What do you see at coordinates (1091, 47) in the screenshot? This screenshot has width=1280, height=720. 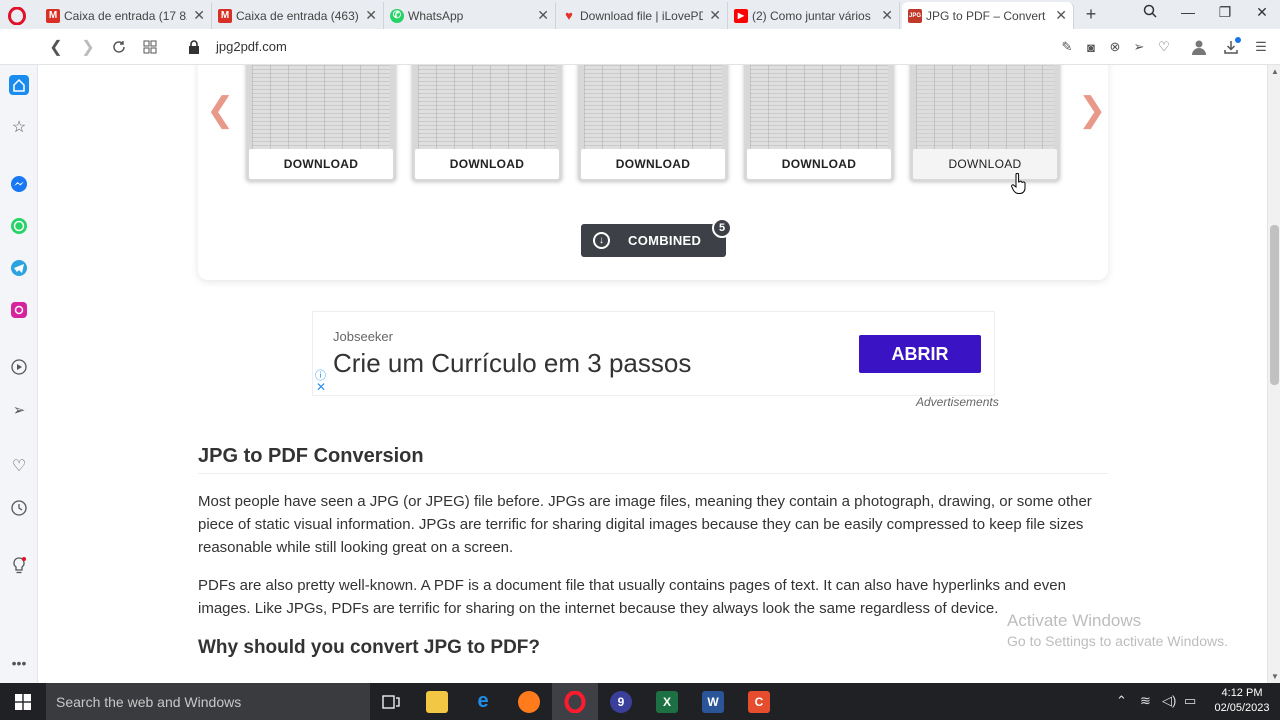 I see `camera-icon: ◙` at bounding box center [1091, 47].